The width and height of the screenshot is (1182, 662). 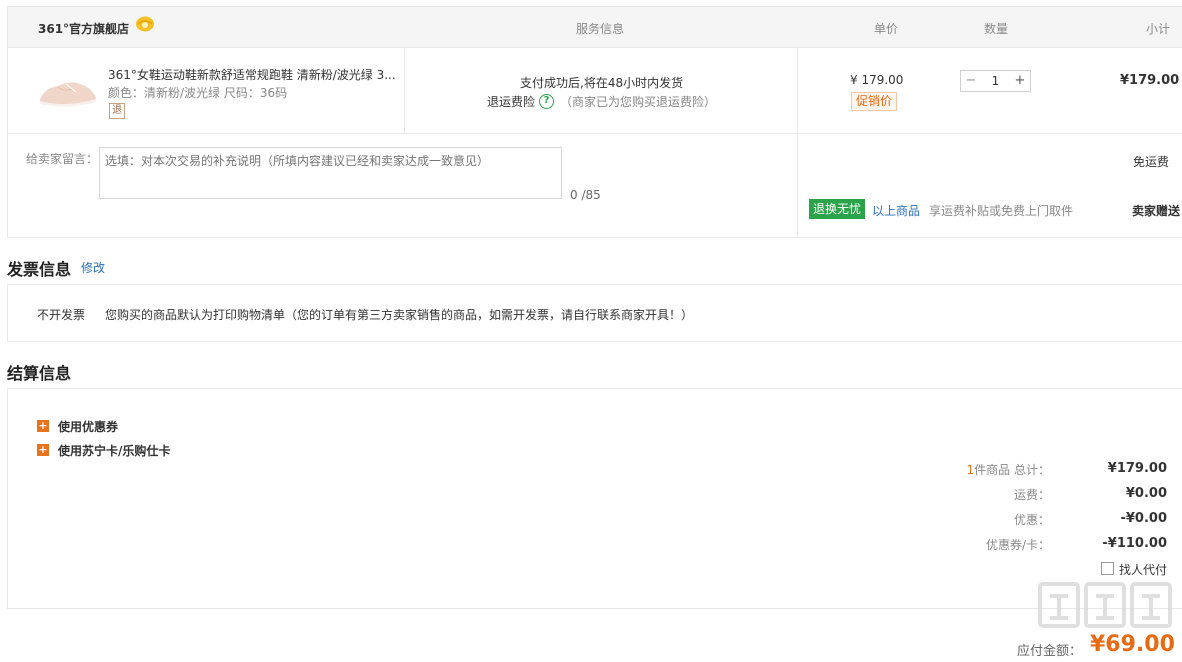 I want to click on shipping-value: ¥0.00, so click(x=1146, y=493).